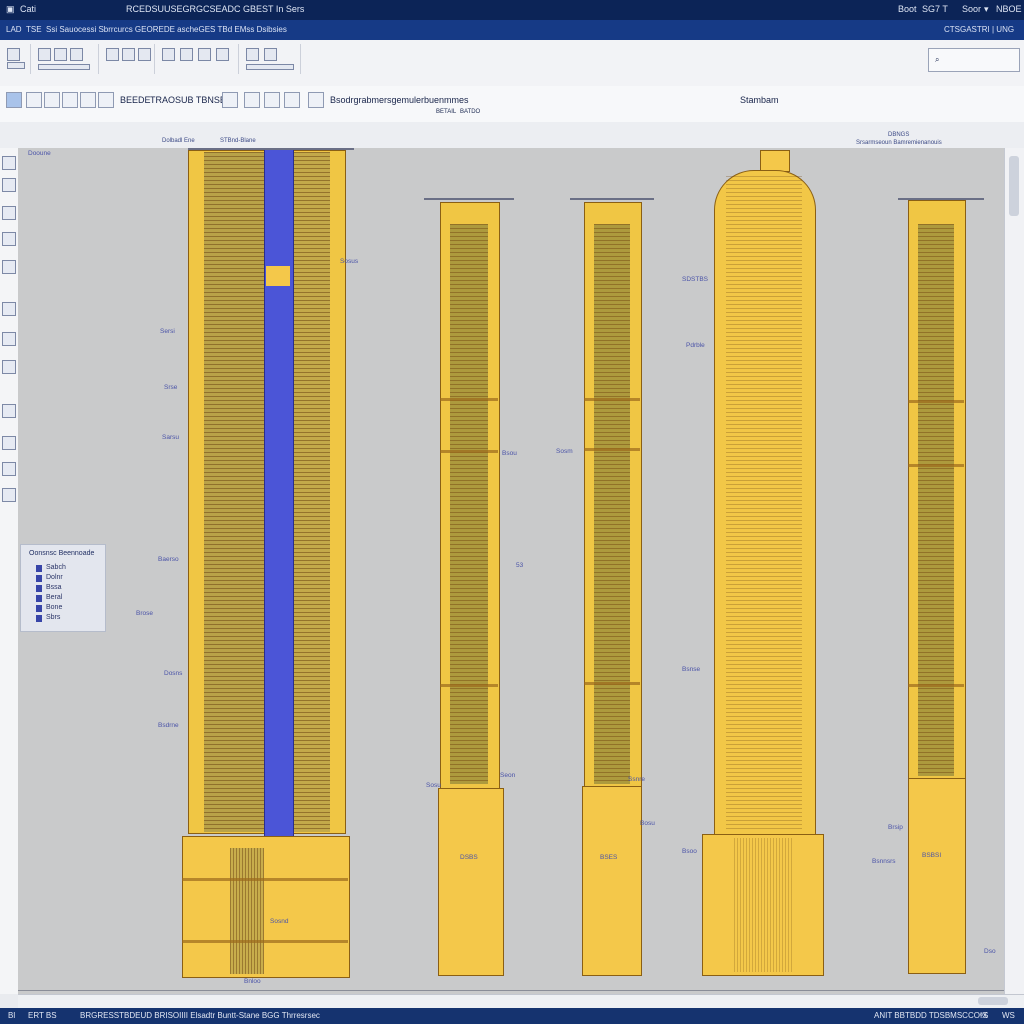 The image size is (1024, 1024). Describe the element at coordinates (763, 905) in the screenshot. I see `column-4-footing-hatch` at that location.